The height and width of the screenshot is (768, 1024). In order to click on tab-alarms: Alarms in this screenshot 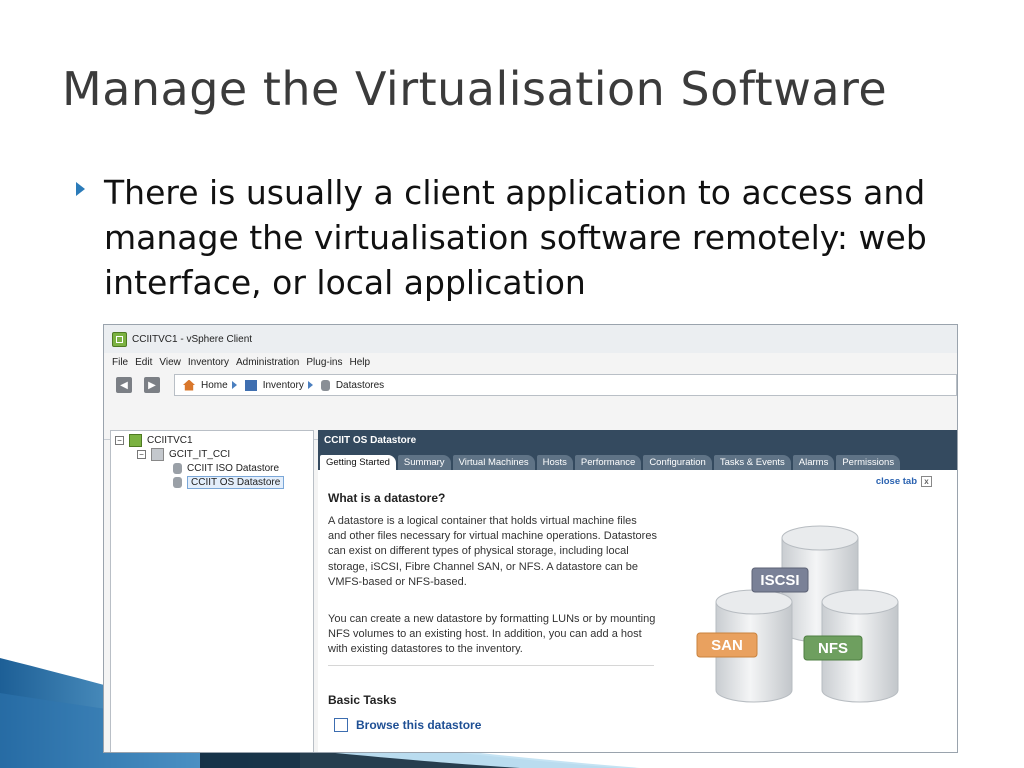, I will do `click(813, 462)`.